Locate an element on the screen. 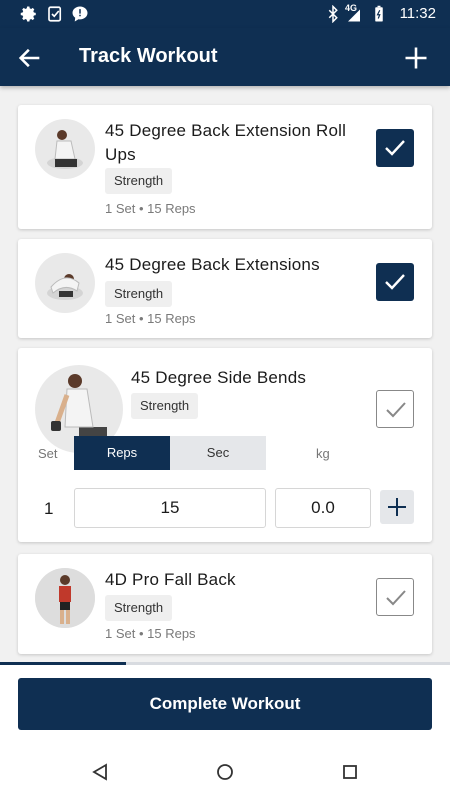  set-column-label: Set is located at coordinates (48, 453).